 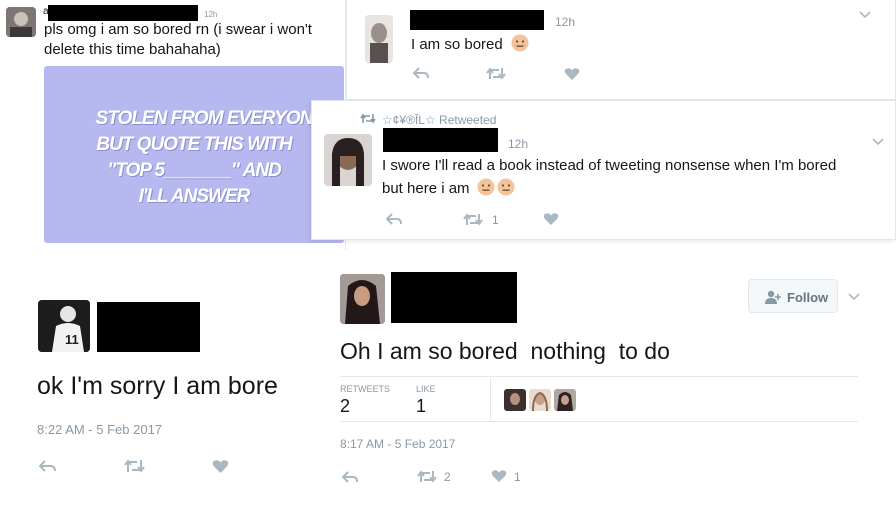 I want to click on tweet-text: I am so bored, so click(x=470, y=44).